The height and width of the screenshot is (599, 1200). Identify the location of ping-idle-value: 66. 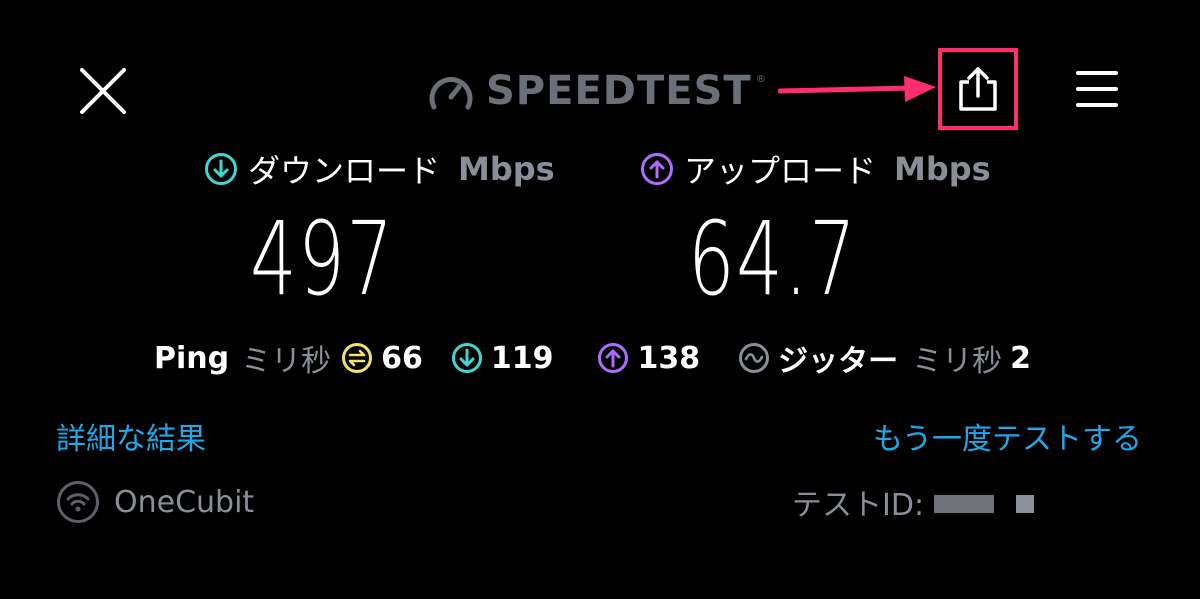
(402, 358).